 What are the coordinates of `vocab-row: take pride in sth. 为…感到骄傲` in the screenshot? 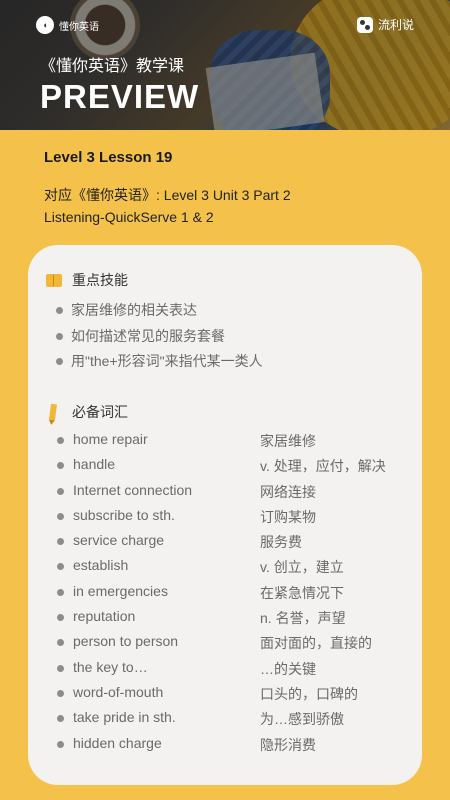 It's located at (237, 721).